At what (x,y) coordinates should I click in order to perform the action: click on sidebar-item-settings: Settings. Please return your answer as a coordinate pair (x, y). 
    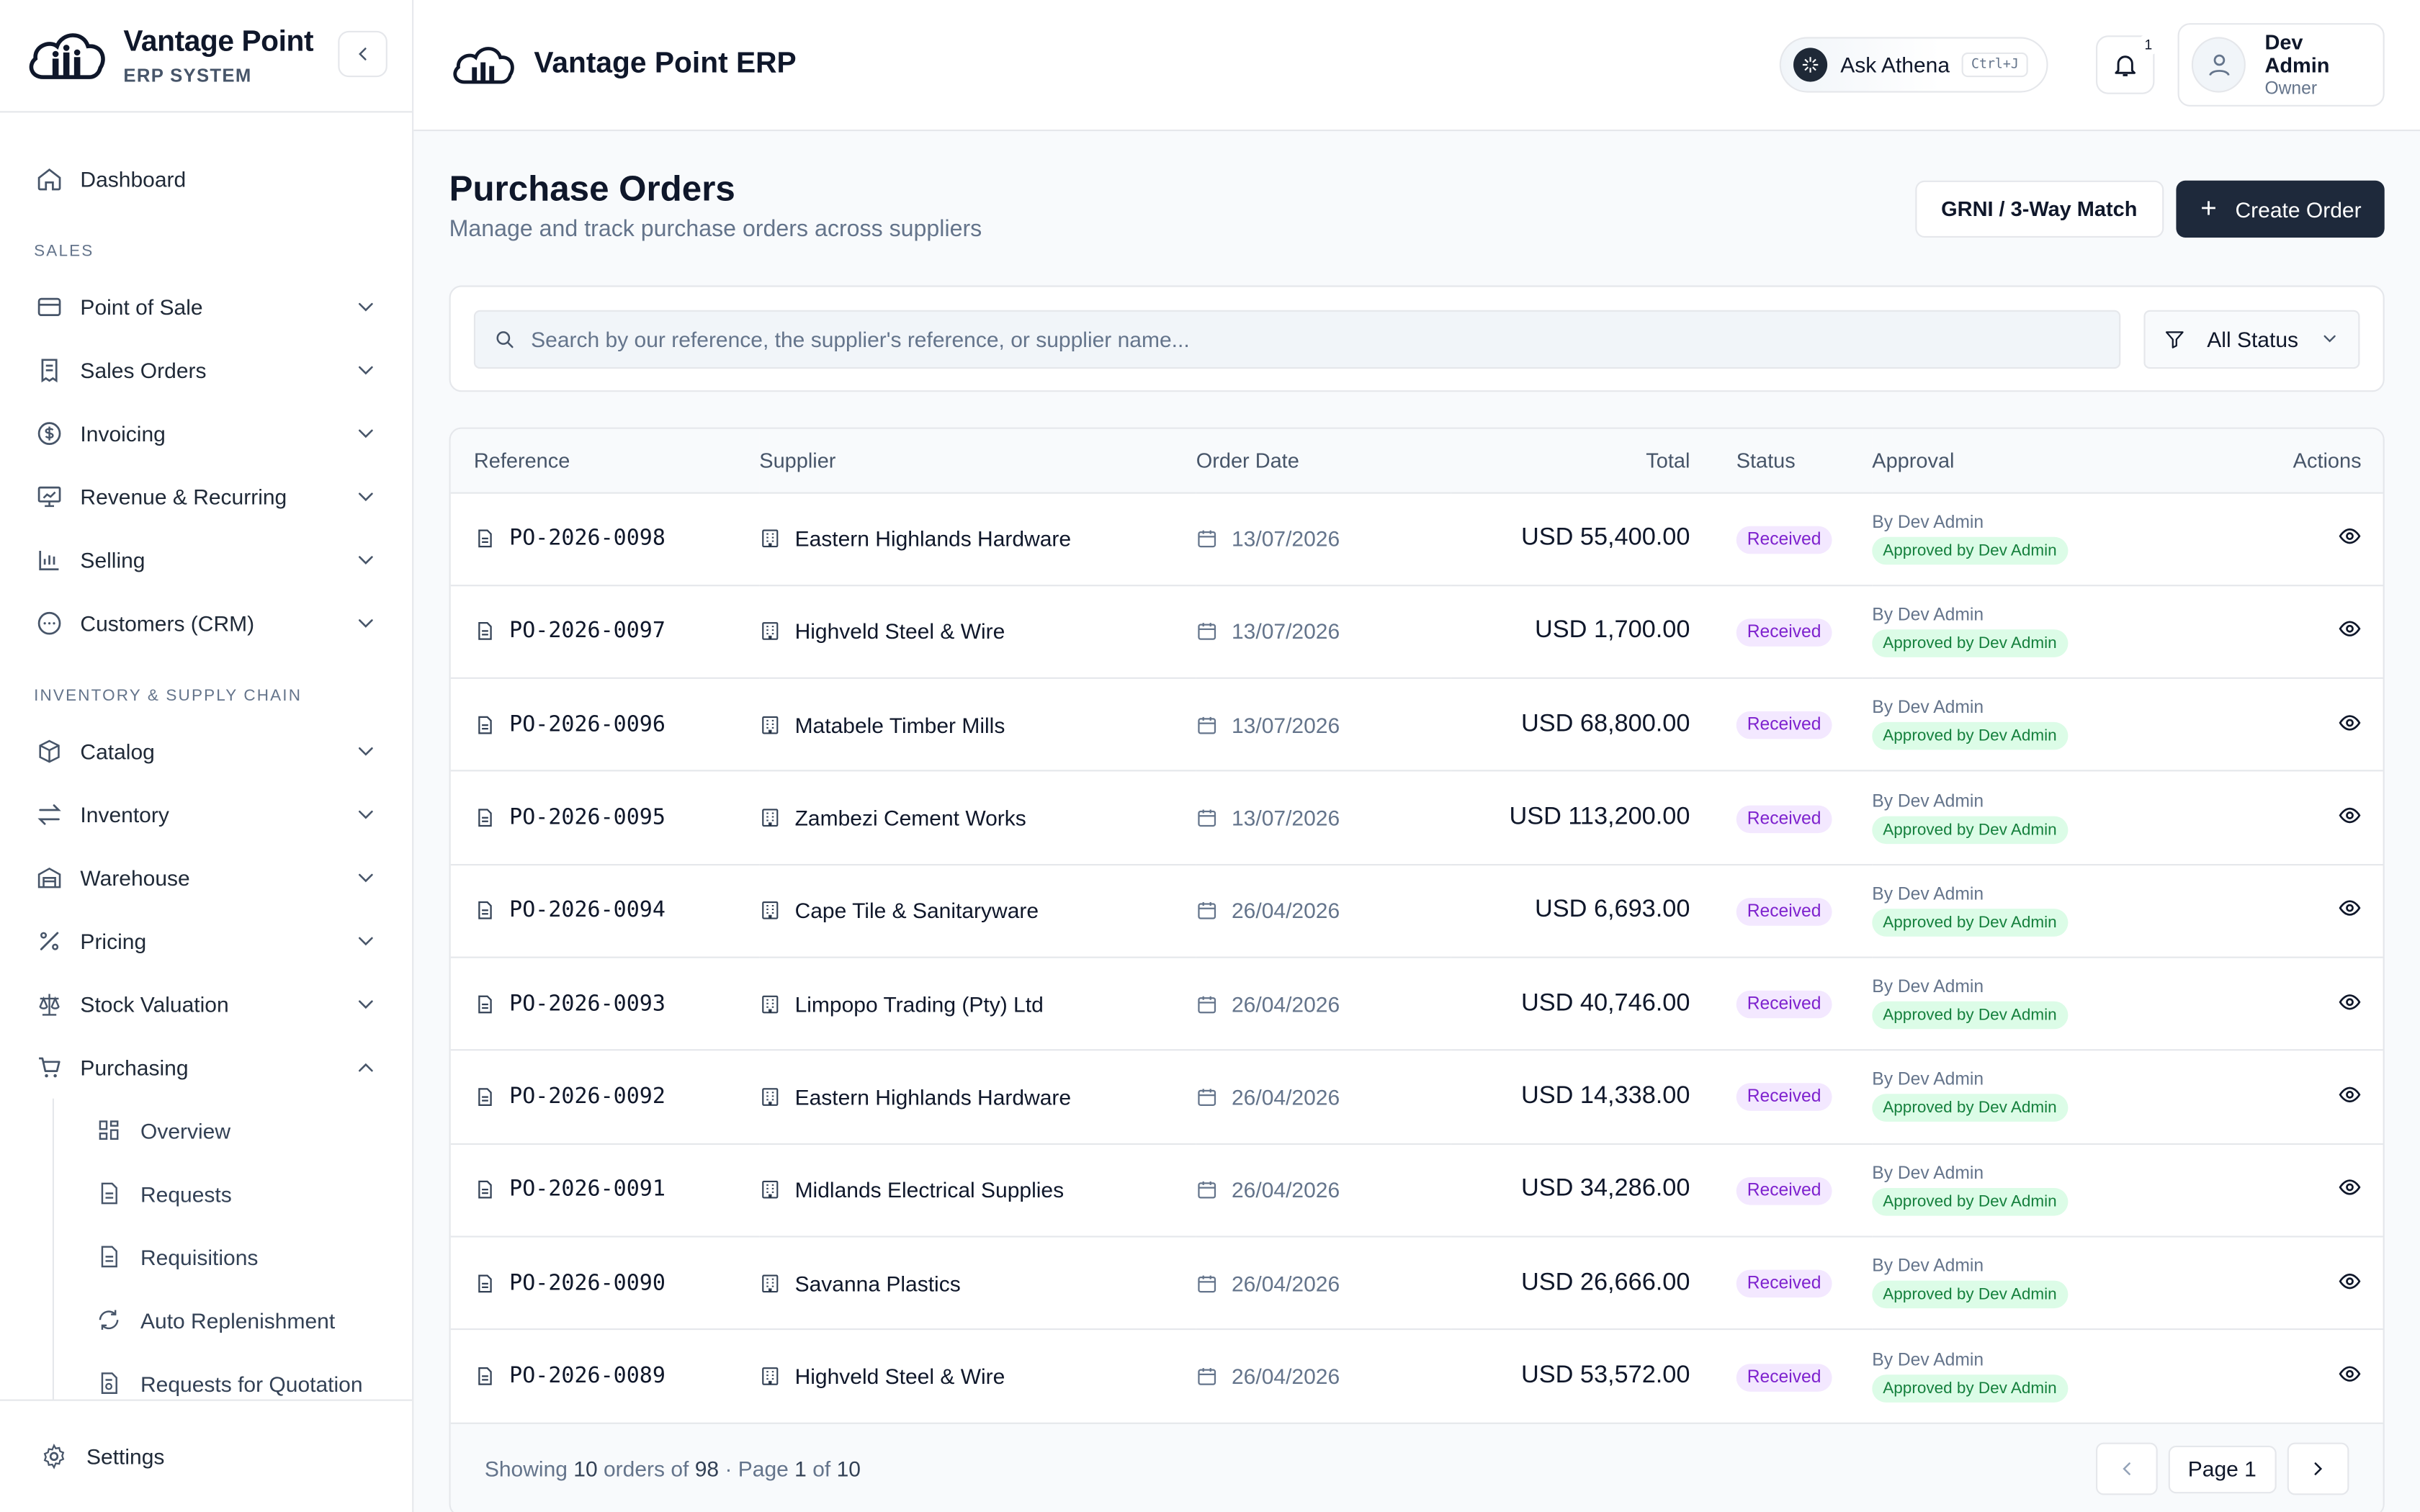
    Looking at the image, I should click on (206, 1455).